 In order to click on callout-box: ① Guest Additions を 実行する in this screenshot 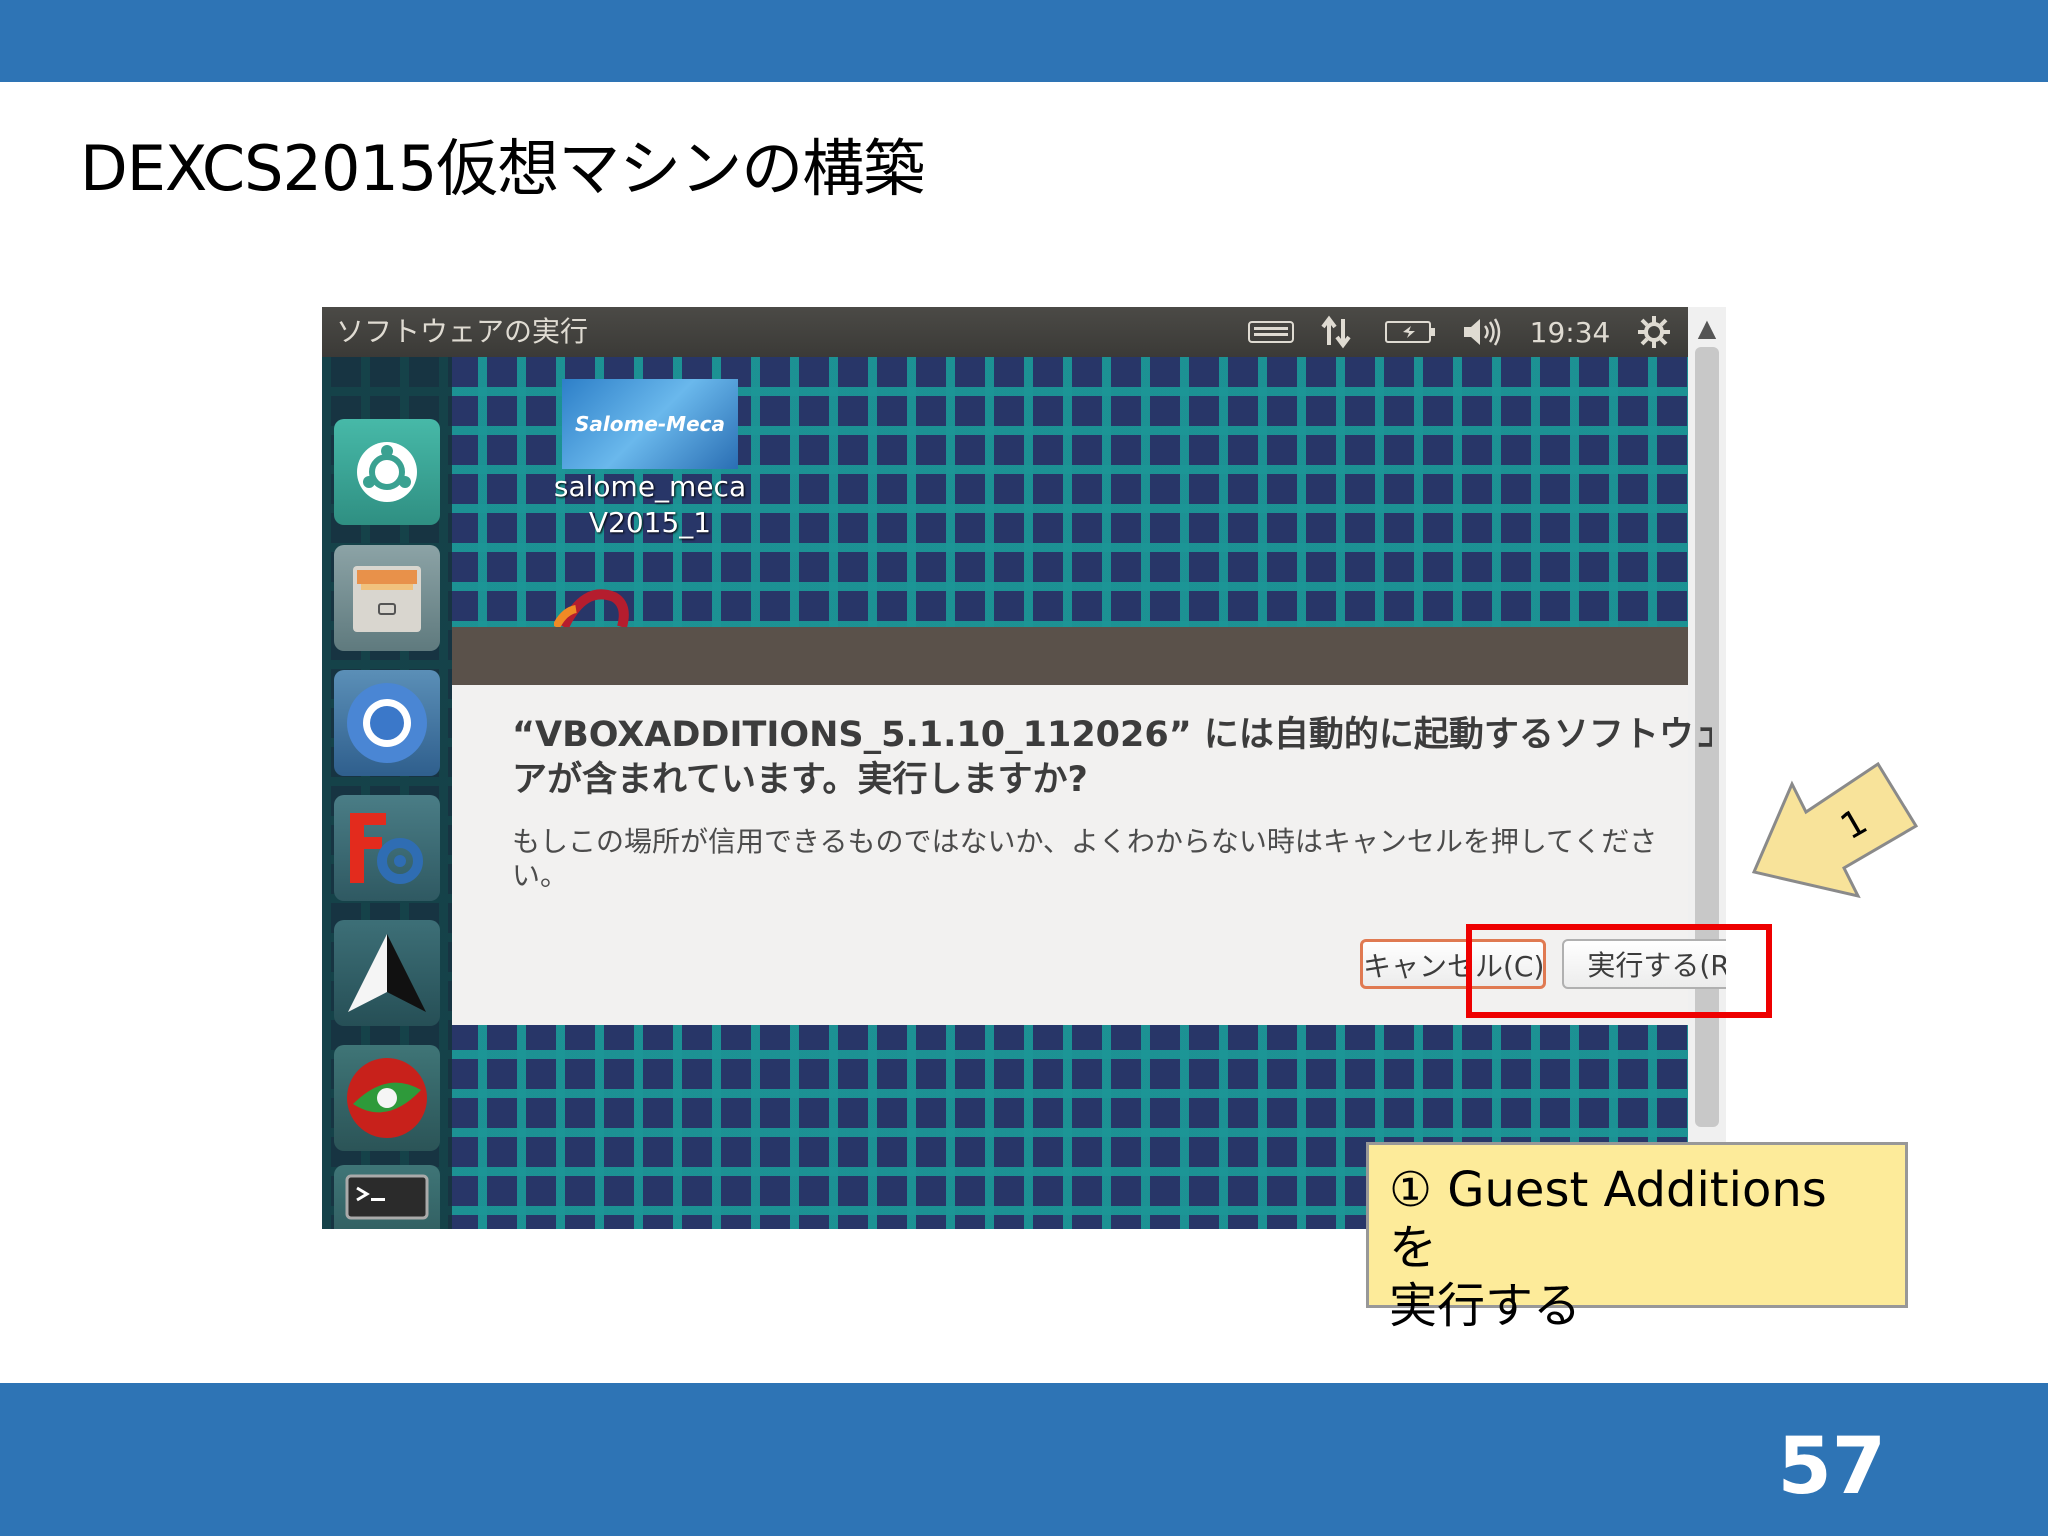, I will do `click(1637, 1238)`.